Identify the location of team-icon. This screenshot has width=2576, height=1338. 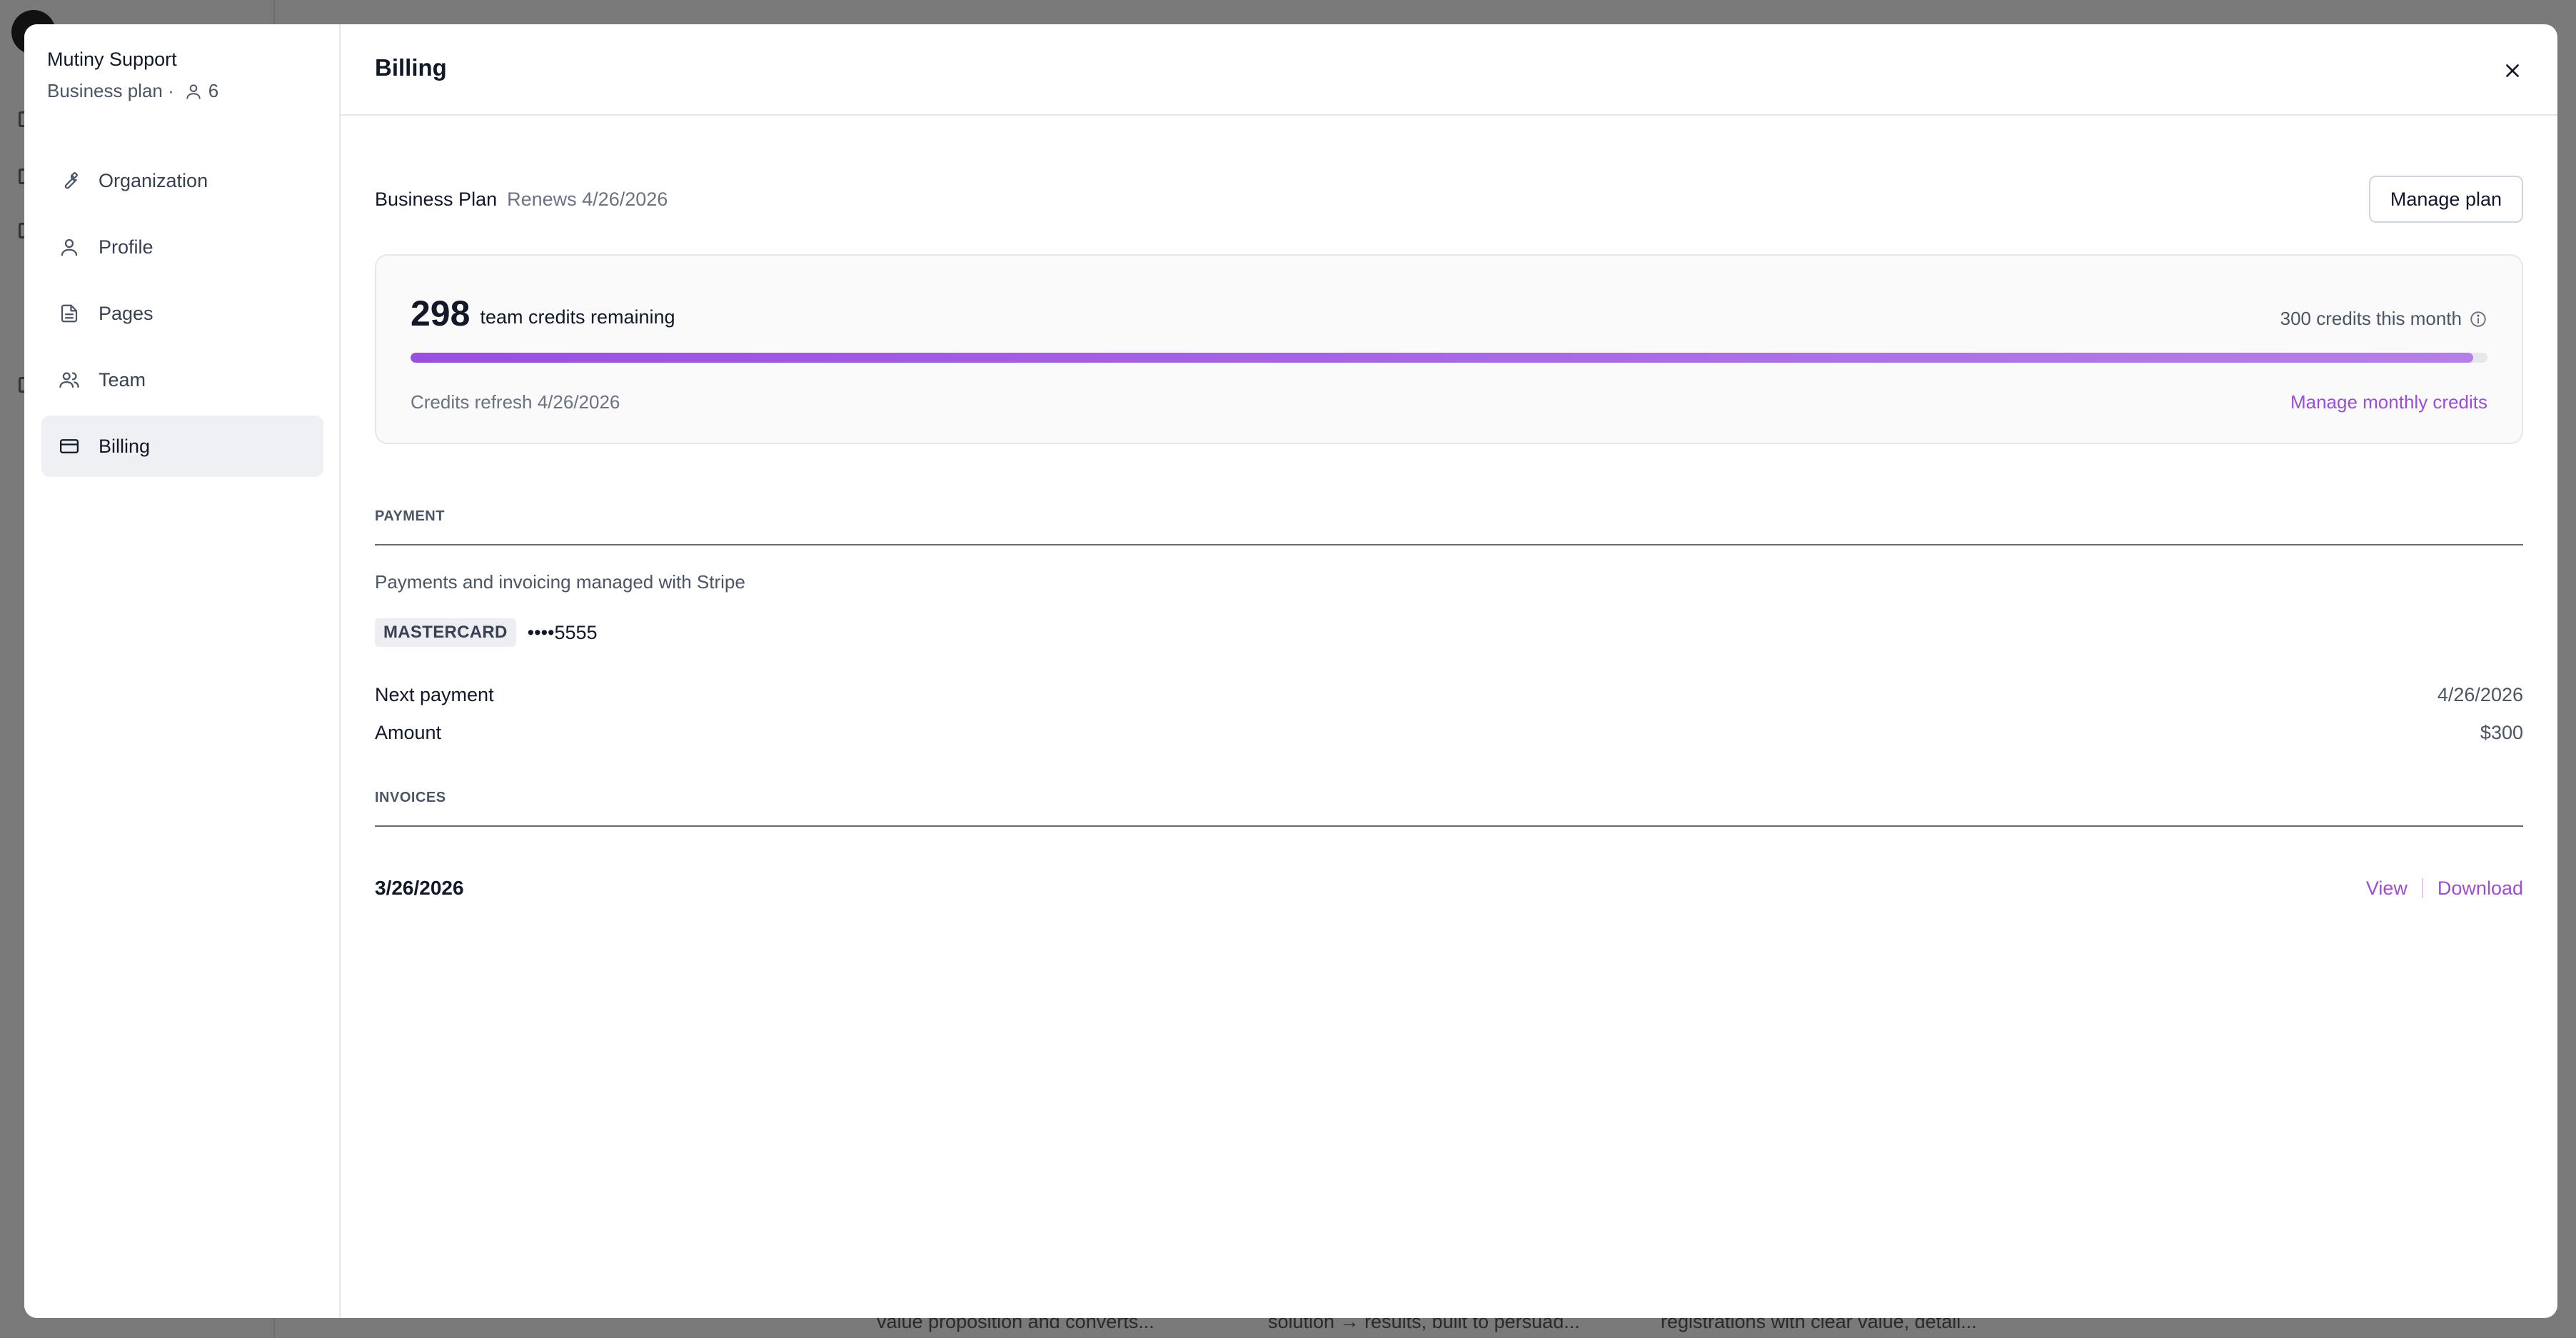
(69, 380).